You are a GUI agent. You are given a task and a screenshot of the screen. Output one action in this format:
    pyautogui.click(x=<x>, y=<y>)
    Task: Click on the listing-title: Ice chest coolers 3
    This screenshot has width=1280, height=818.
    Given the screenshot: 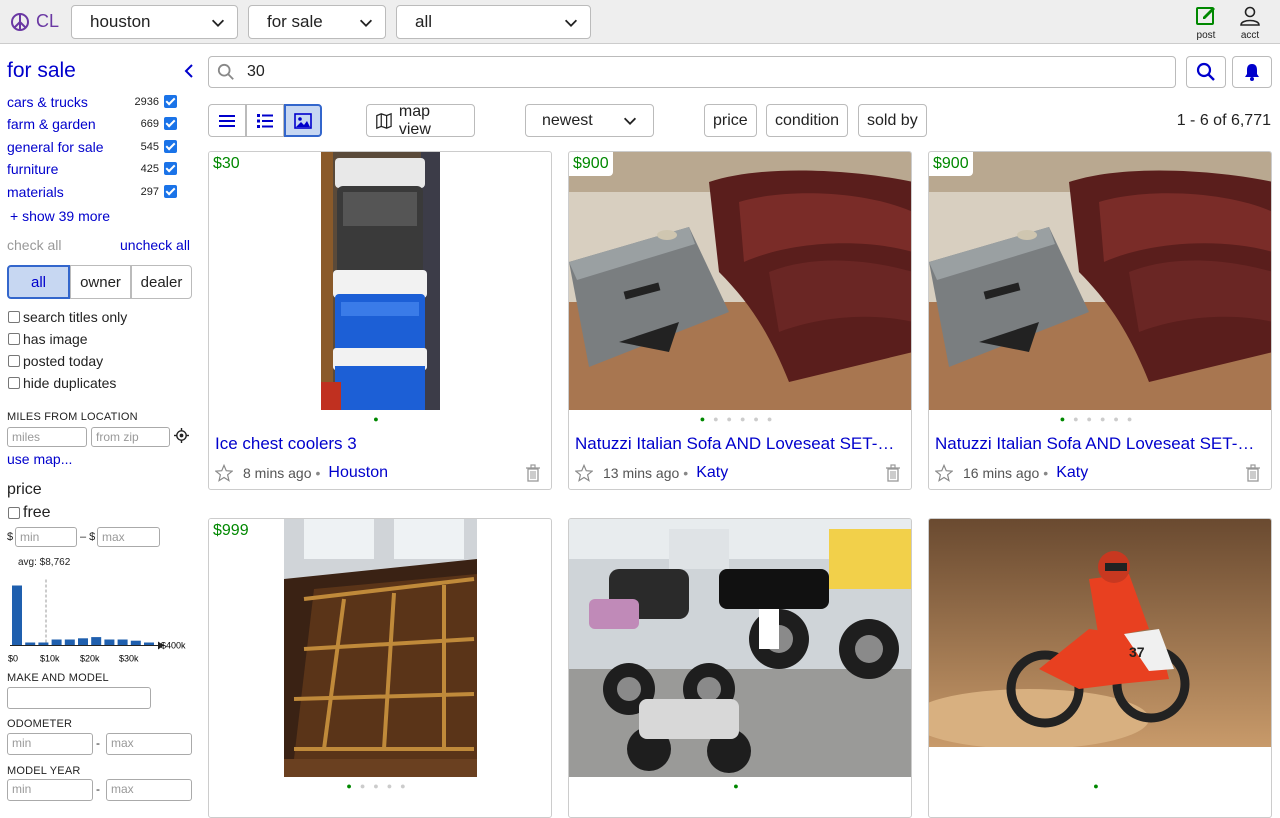 What is the action you would take?
    pyautogui.click(x=380, y=444)
    